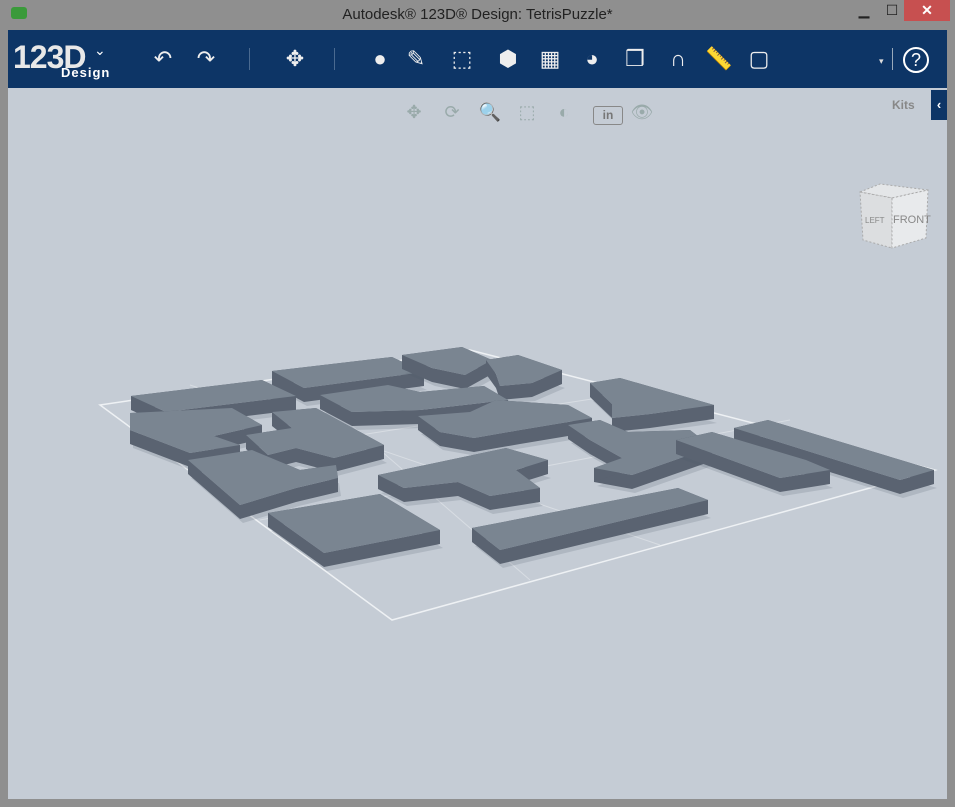 This screenshot has width=955, height=807. Describe the element at coordinates (642, 115) in the screenshot. I see `eye-icon: 👁` at that location.